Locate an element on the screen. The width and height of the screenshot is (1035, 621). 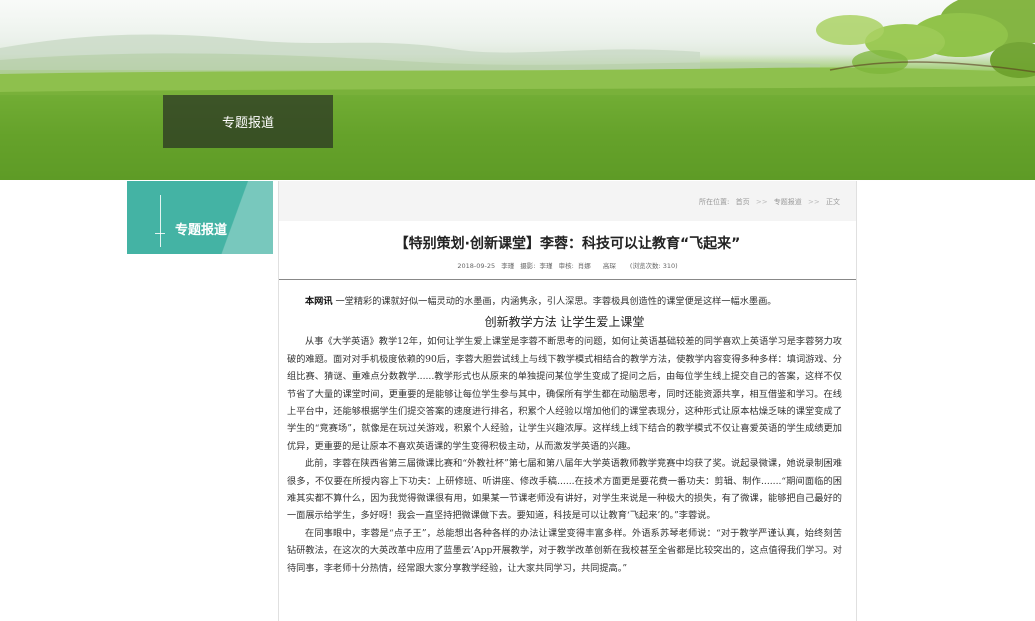
breadcrumb-item-section: 专题报道 is located at coordinates (788, 202).